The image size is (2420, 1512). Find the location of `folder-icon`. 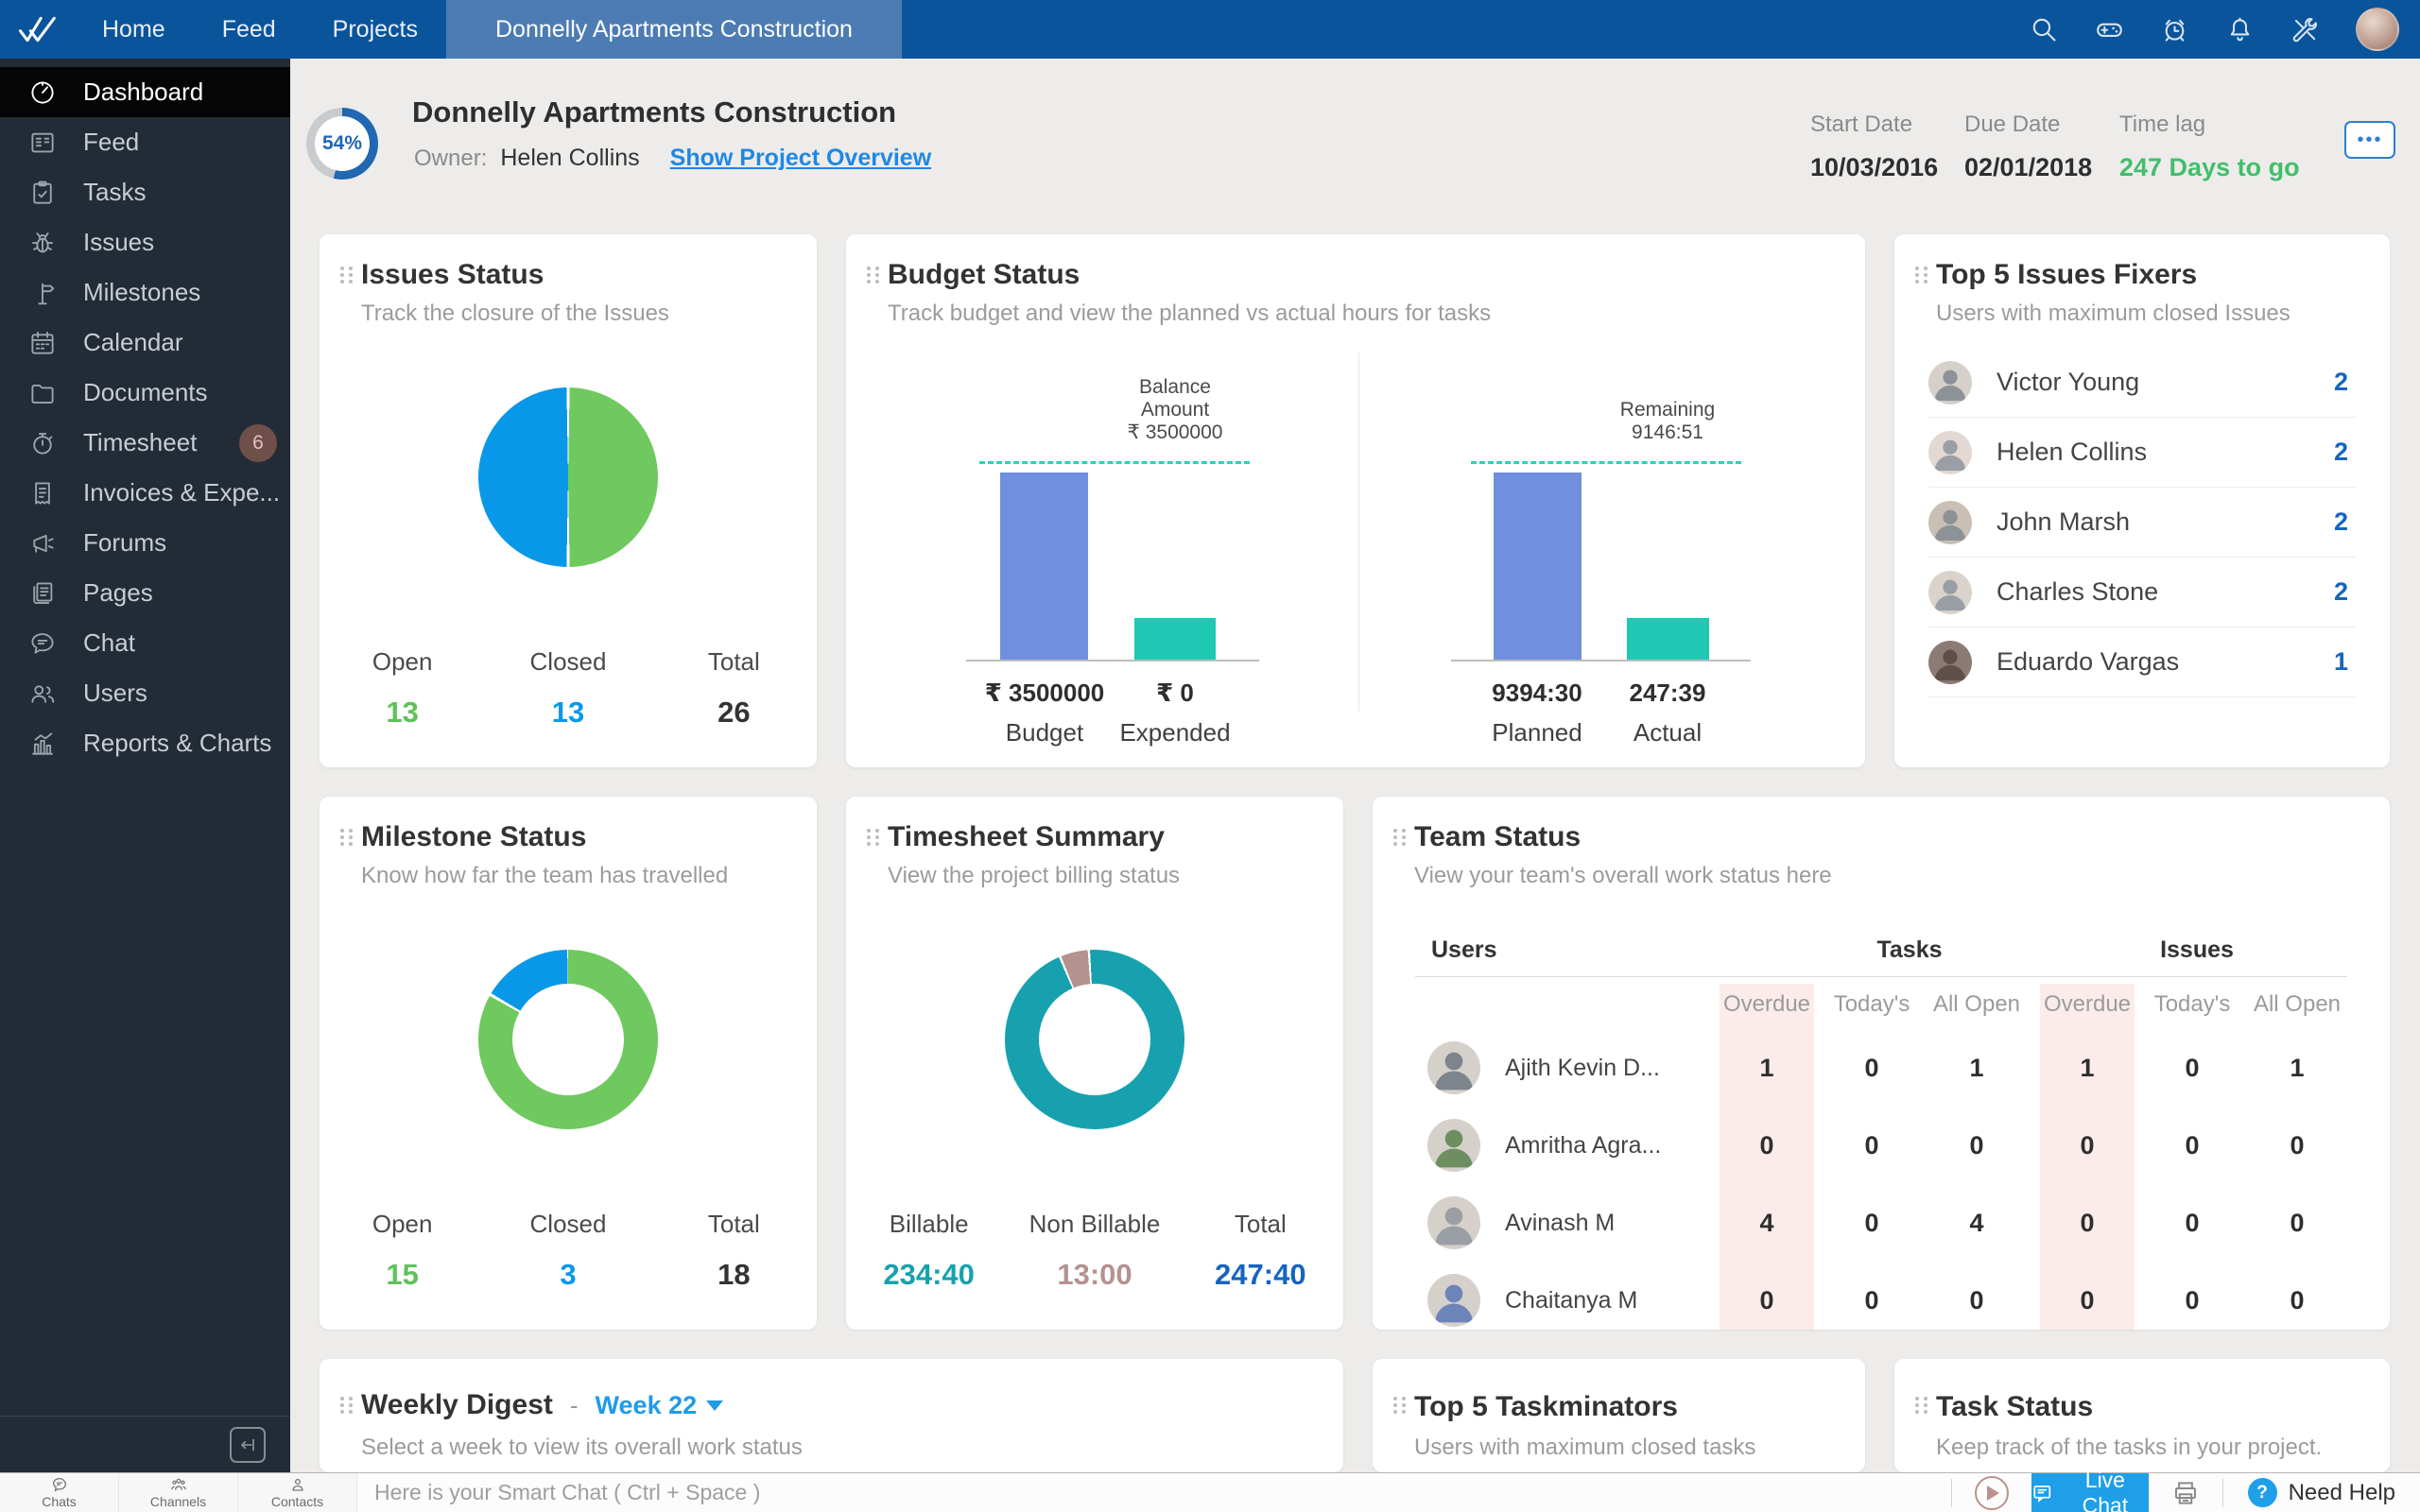

folder-icon is located at coordinates (42, 393).